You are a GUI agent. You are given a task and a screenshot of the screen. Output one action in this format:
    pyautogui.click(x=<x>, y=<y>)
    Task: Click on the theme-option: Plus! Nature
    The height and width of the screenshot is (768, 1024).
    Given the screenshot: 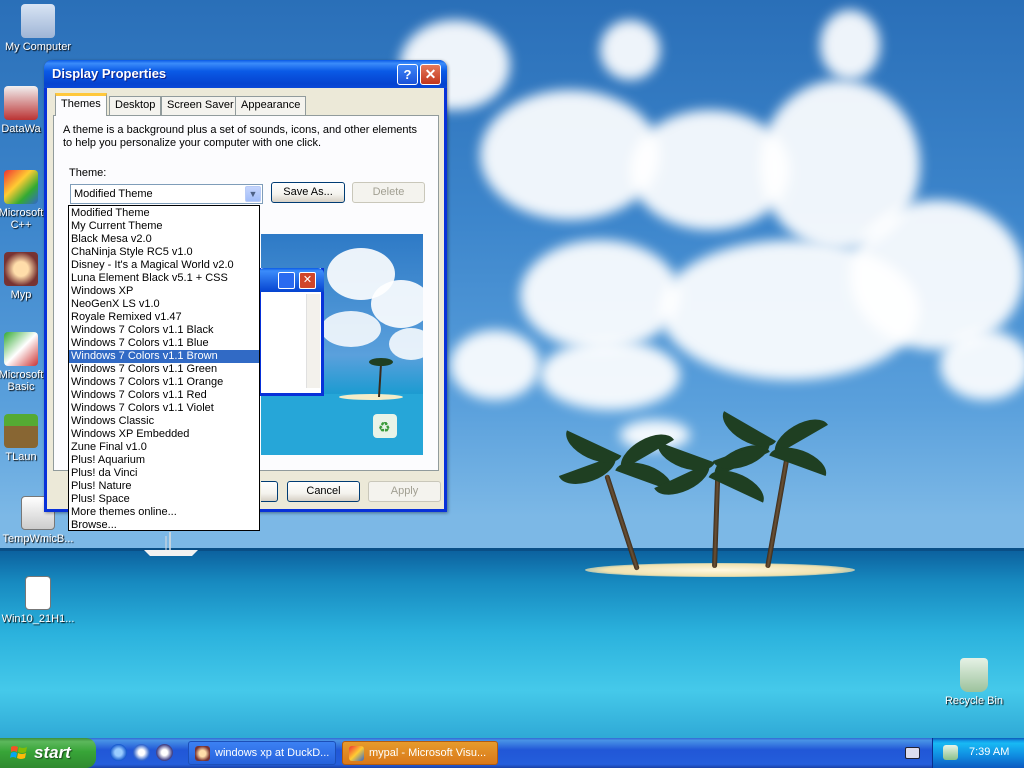 What is the action you would take?
    pyautogui.click(x=164, y=486)
    